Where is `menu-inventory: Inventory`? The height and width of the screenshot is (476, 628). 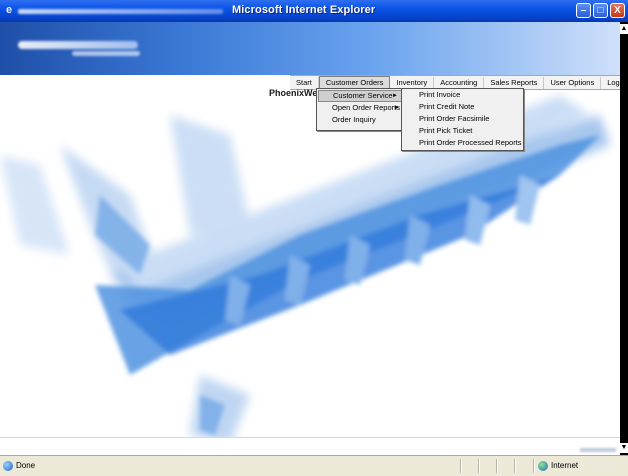 menu-inventory: Inventory is located at coordinates (412, 82).